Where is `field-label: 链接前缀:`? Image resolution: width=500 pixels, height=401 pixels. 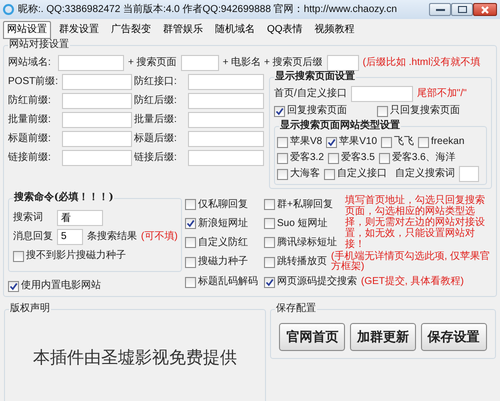 field-label: 链接前缀: is located at coordinates (30, 158).